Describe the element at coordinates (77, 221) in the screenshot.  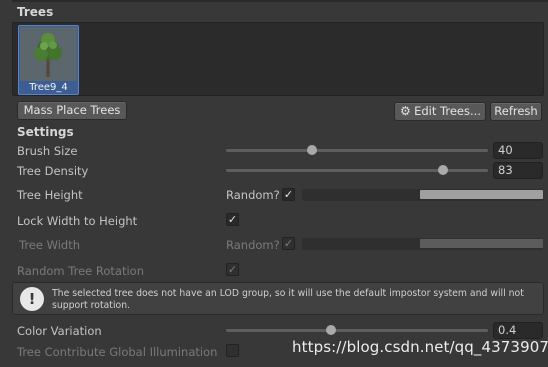
I see `lock-width-label: Lock Width to Height` at that location.